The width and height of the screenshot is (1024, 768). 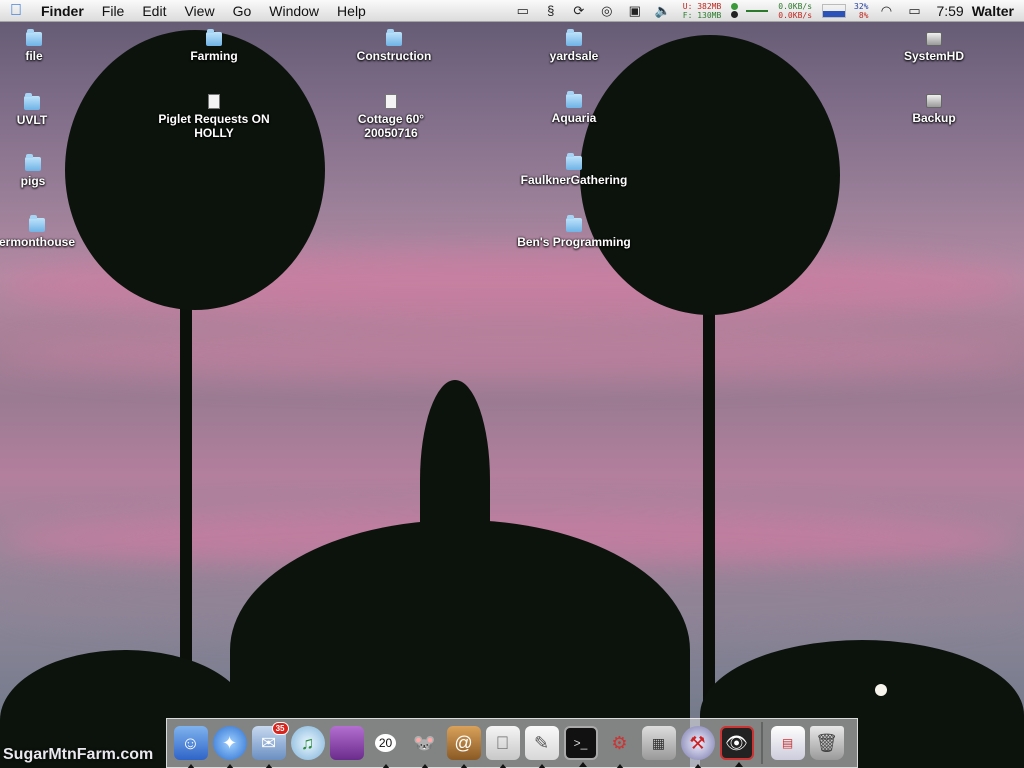 I want to click on desktop-icon-label: UVLT, so click(x=32, y=120).